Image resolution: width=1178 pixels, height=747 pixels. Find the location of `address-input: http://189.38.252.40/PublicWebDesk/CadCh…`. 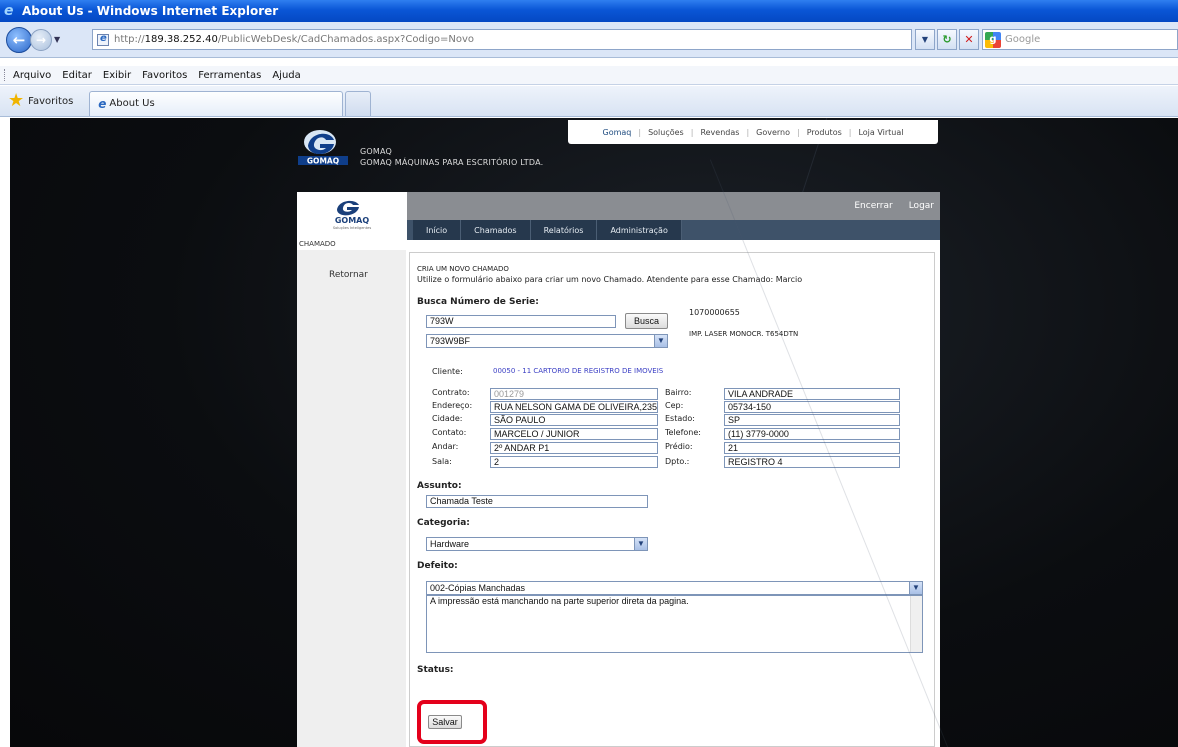

address-input: http://189.38.252.40/PublicWebDesk/CadCh… is located at coordinates (502, 39).